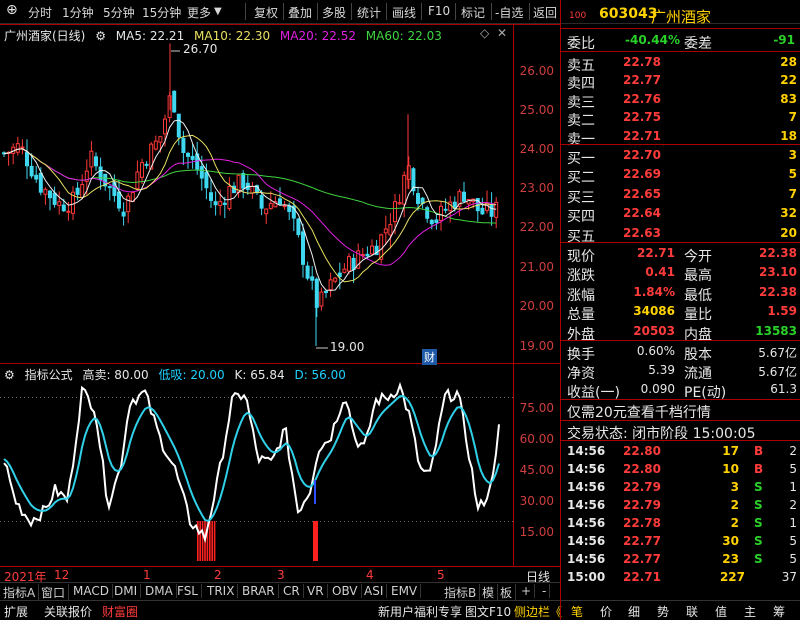  What do you see at coordinates (9, 375) in the screenshot?
I see `indicator-settings-icon: ⚙` at bounding box center [9, 375].